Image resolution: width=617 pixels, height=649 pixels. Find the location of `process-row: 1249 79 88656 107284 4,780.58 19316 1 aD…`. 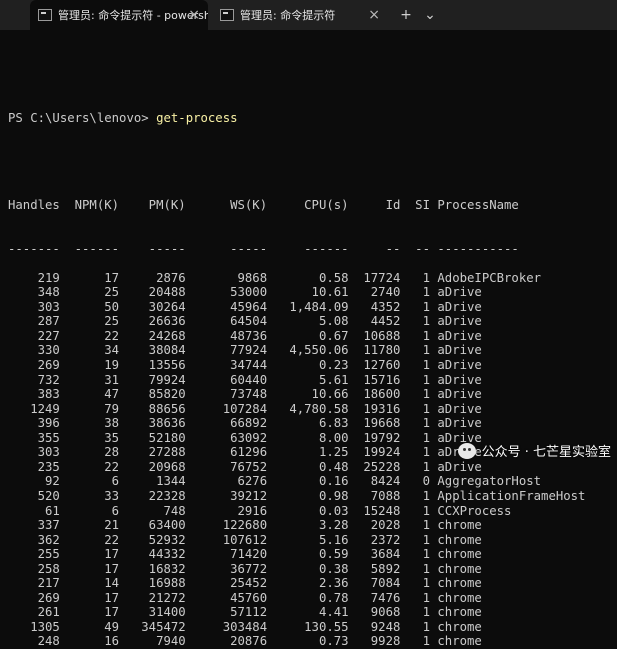

process-row: 1249 79 88656 107284 4,780.58 19316 1 aD… is located at coordinates (245, 408).